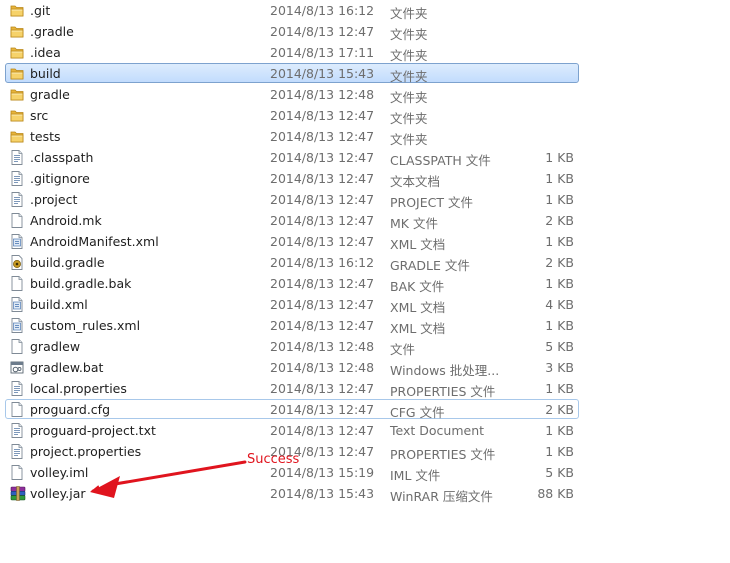  I want to click on file-row: .git 2014/8/13 16:12 文件夹, so click(292, 10).